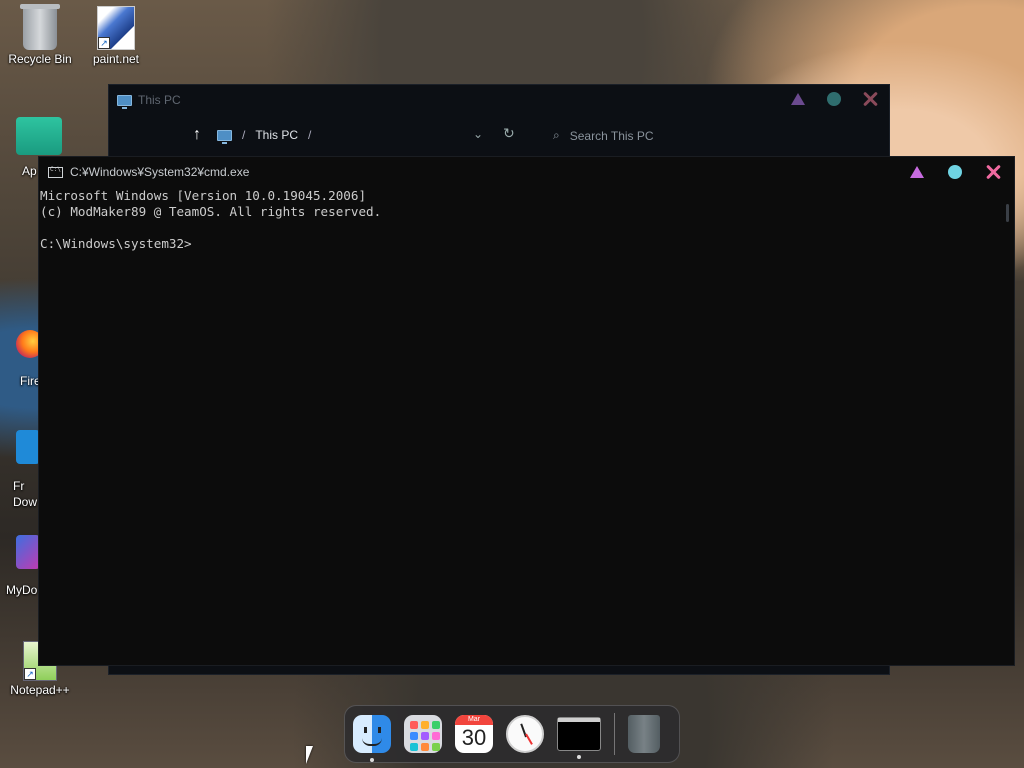 The width and height of the screenshot is (1024, 768). I want to click on cmd-title: C:¥Windows¥System32¥cmd.exe, so click(160, 172).